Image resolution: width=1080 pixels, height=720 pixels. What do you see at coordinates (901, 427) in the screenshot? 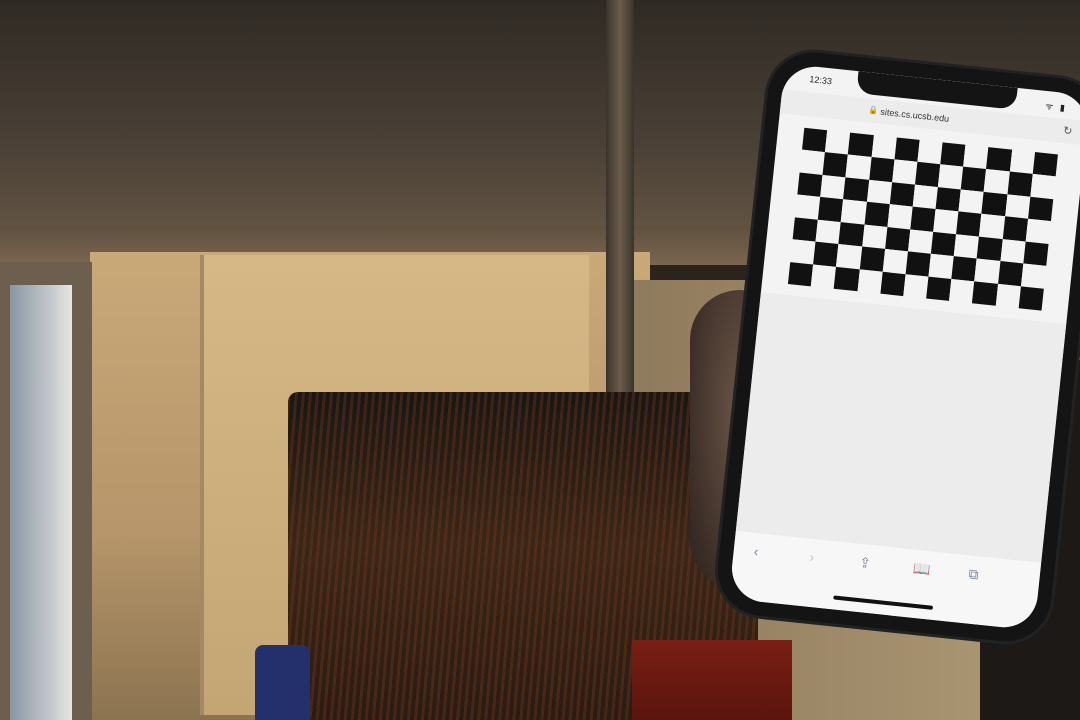
I see `page-body` at bounding box center [901, 427].